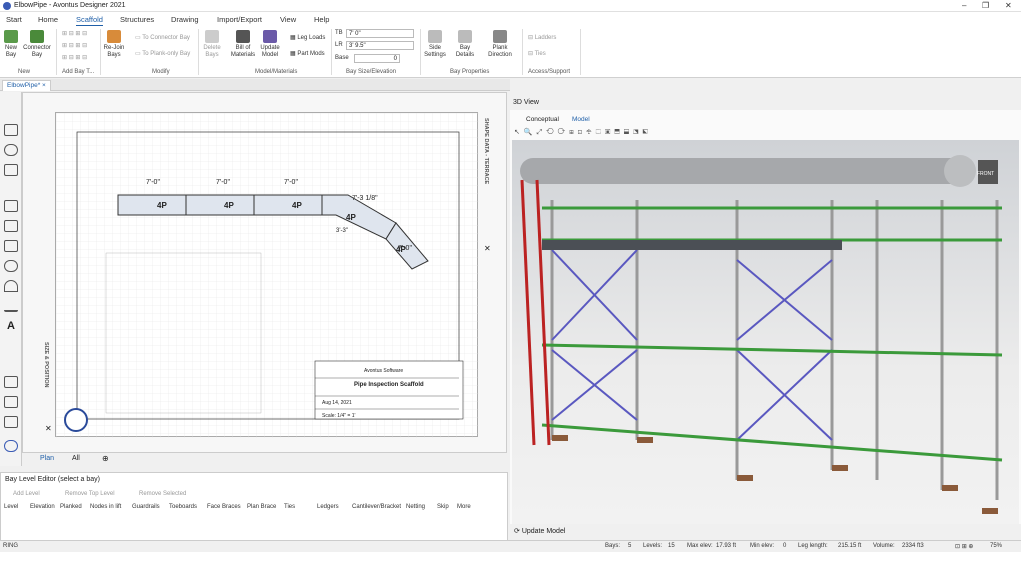  Describe the element at coordinates (162, 205) in the screenshot. I see `bay-label-1: 4P` at that location.